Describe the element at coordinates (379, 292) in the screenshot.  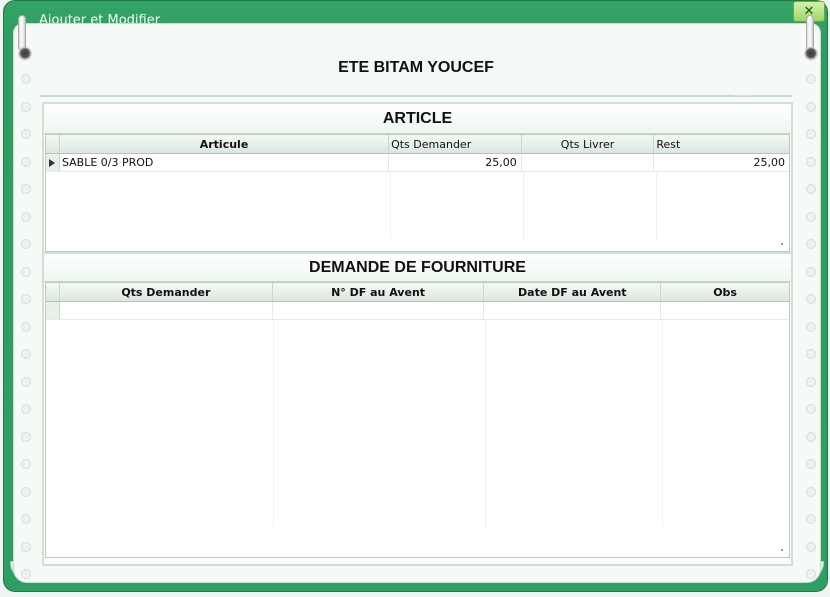
I see `column-header-n-df: N° DF au Avent` at that location.